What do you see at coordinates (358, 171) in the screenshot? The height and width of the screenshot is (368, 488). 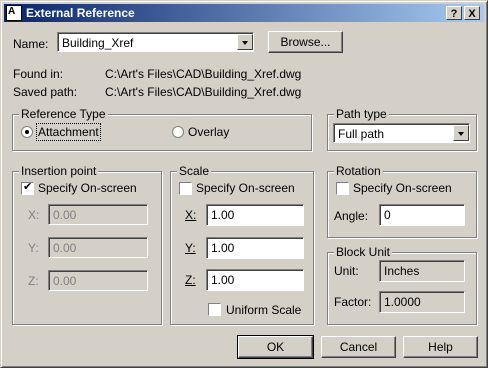 I see `rotation-title: Rotation` at bounding box center [358, 171].